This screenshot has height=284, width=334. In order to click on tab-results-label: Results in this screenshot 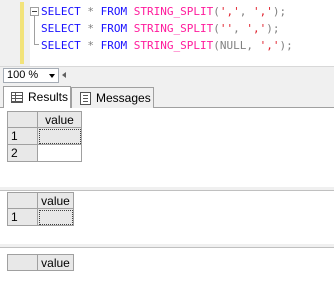, I will do `click(48, 97)`.